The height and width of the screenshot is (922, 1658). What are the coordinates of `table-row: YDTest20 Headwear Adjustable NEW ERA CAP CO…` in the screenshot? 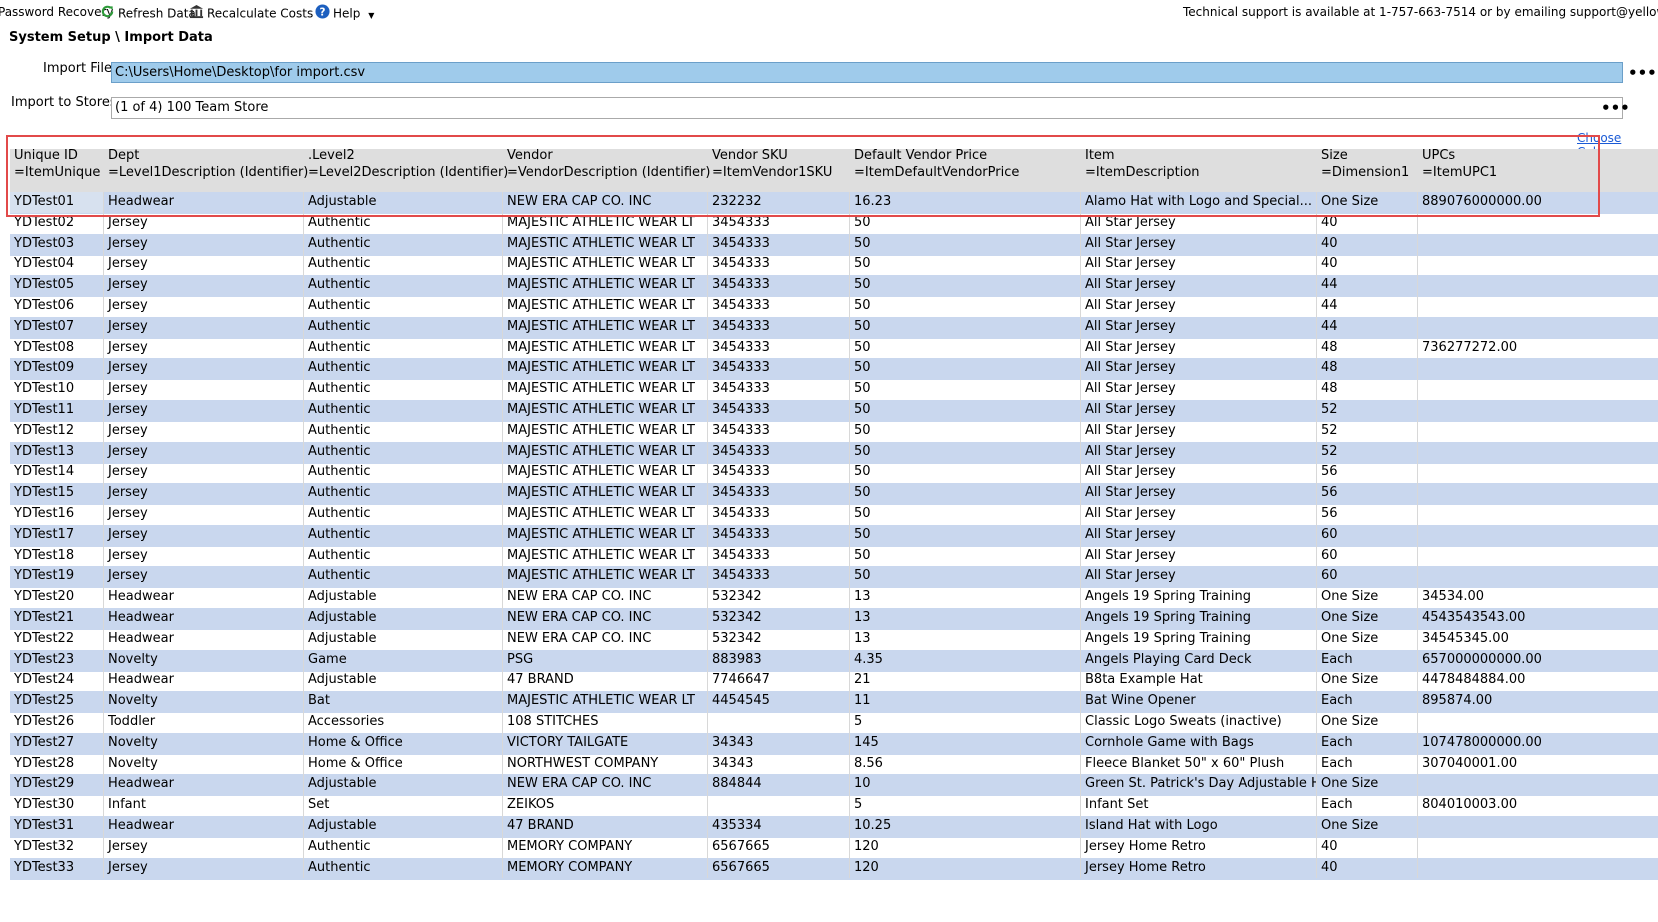 It's located at (834, 598).